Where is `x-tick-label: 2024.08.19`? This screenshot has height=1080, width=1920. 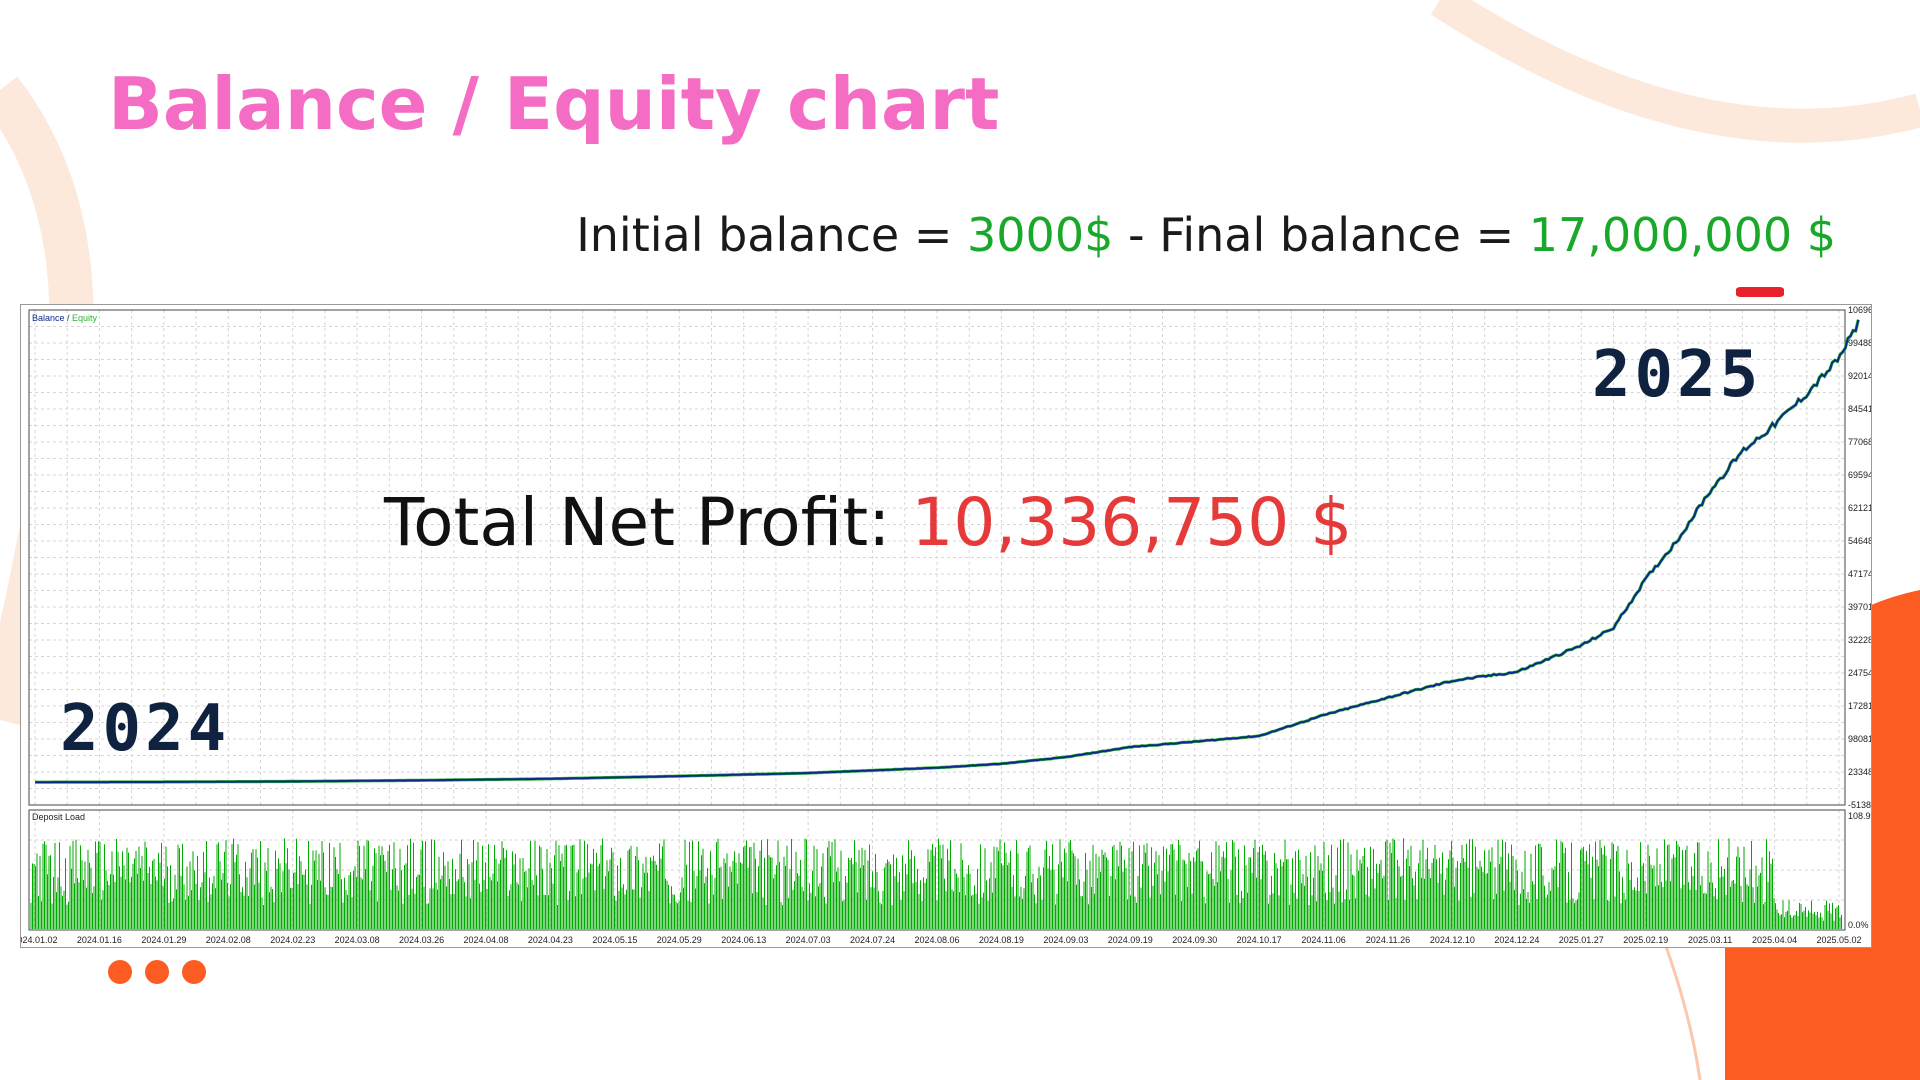 x-tick-label: 2024.08.19 is located at coordinates (1001, 940).